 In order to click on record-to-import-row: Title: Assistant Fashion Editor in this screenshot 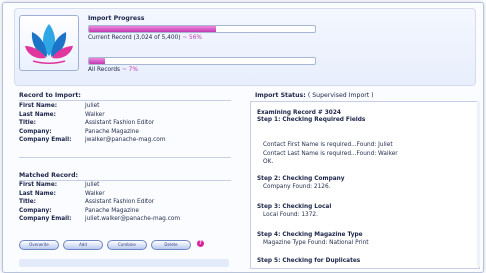, I will do `click(92, 123)`.